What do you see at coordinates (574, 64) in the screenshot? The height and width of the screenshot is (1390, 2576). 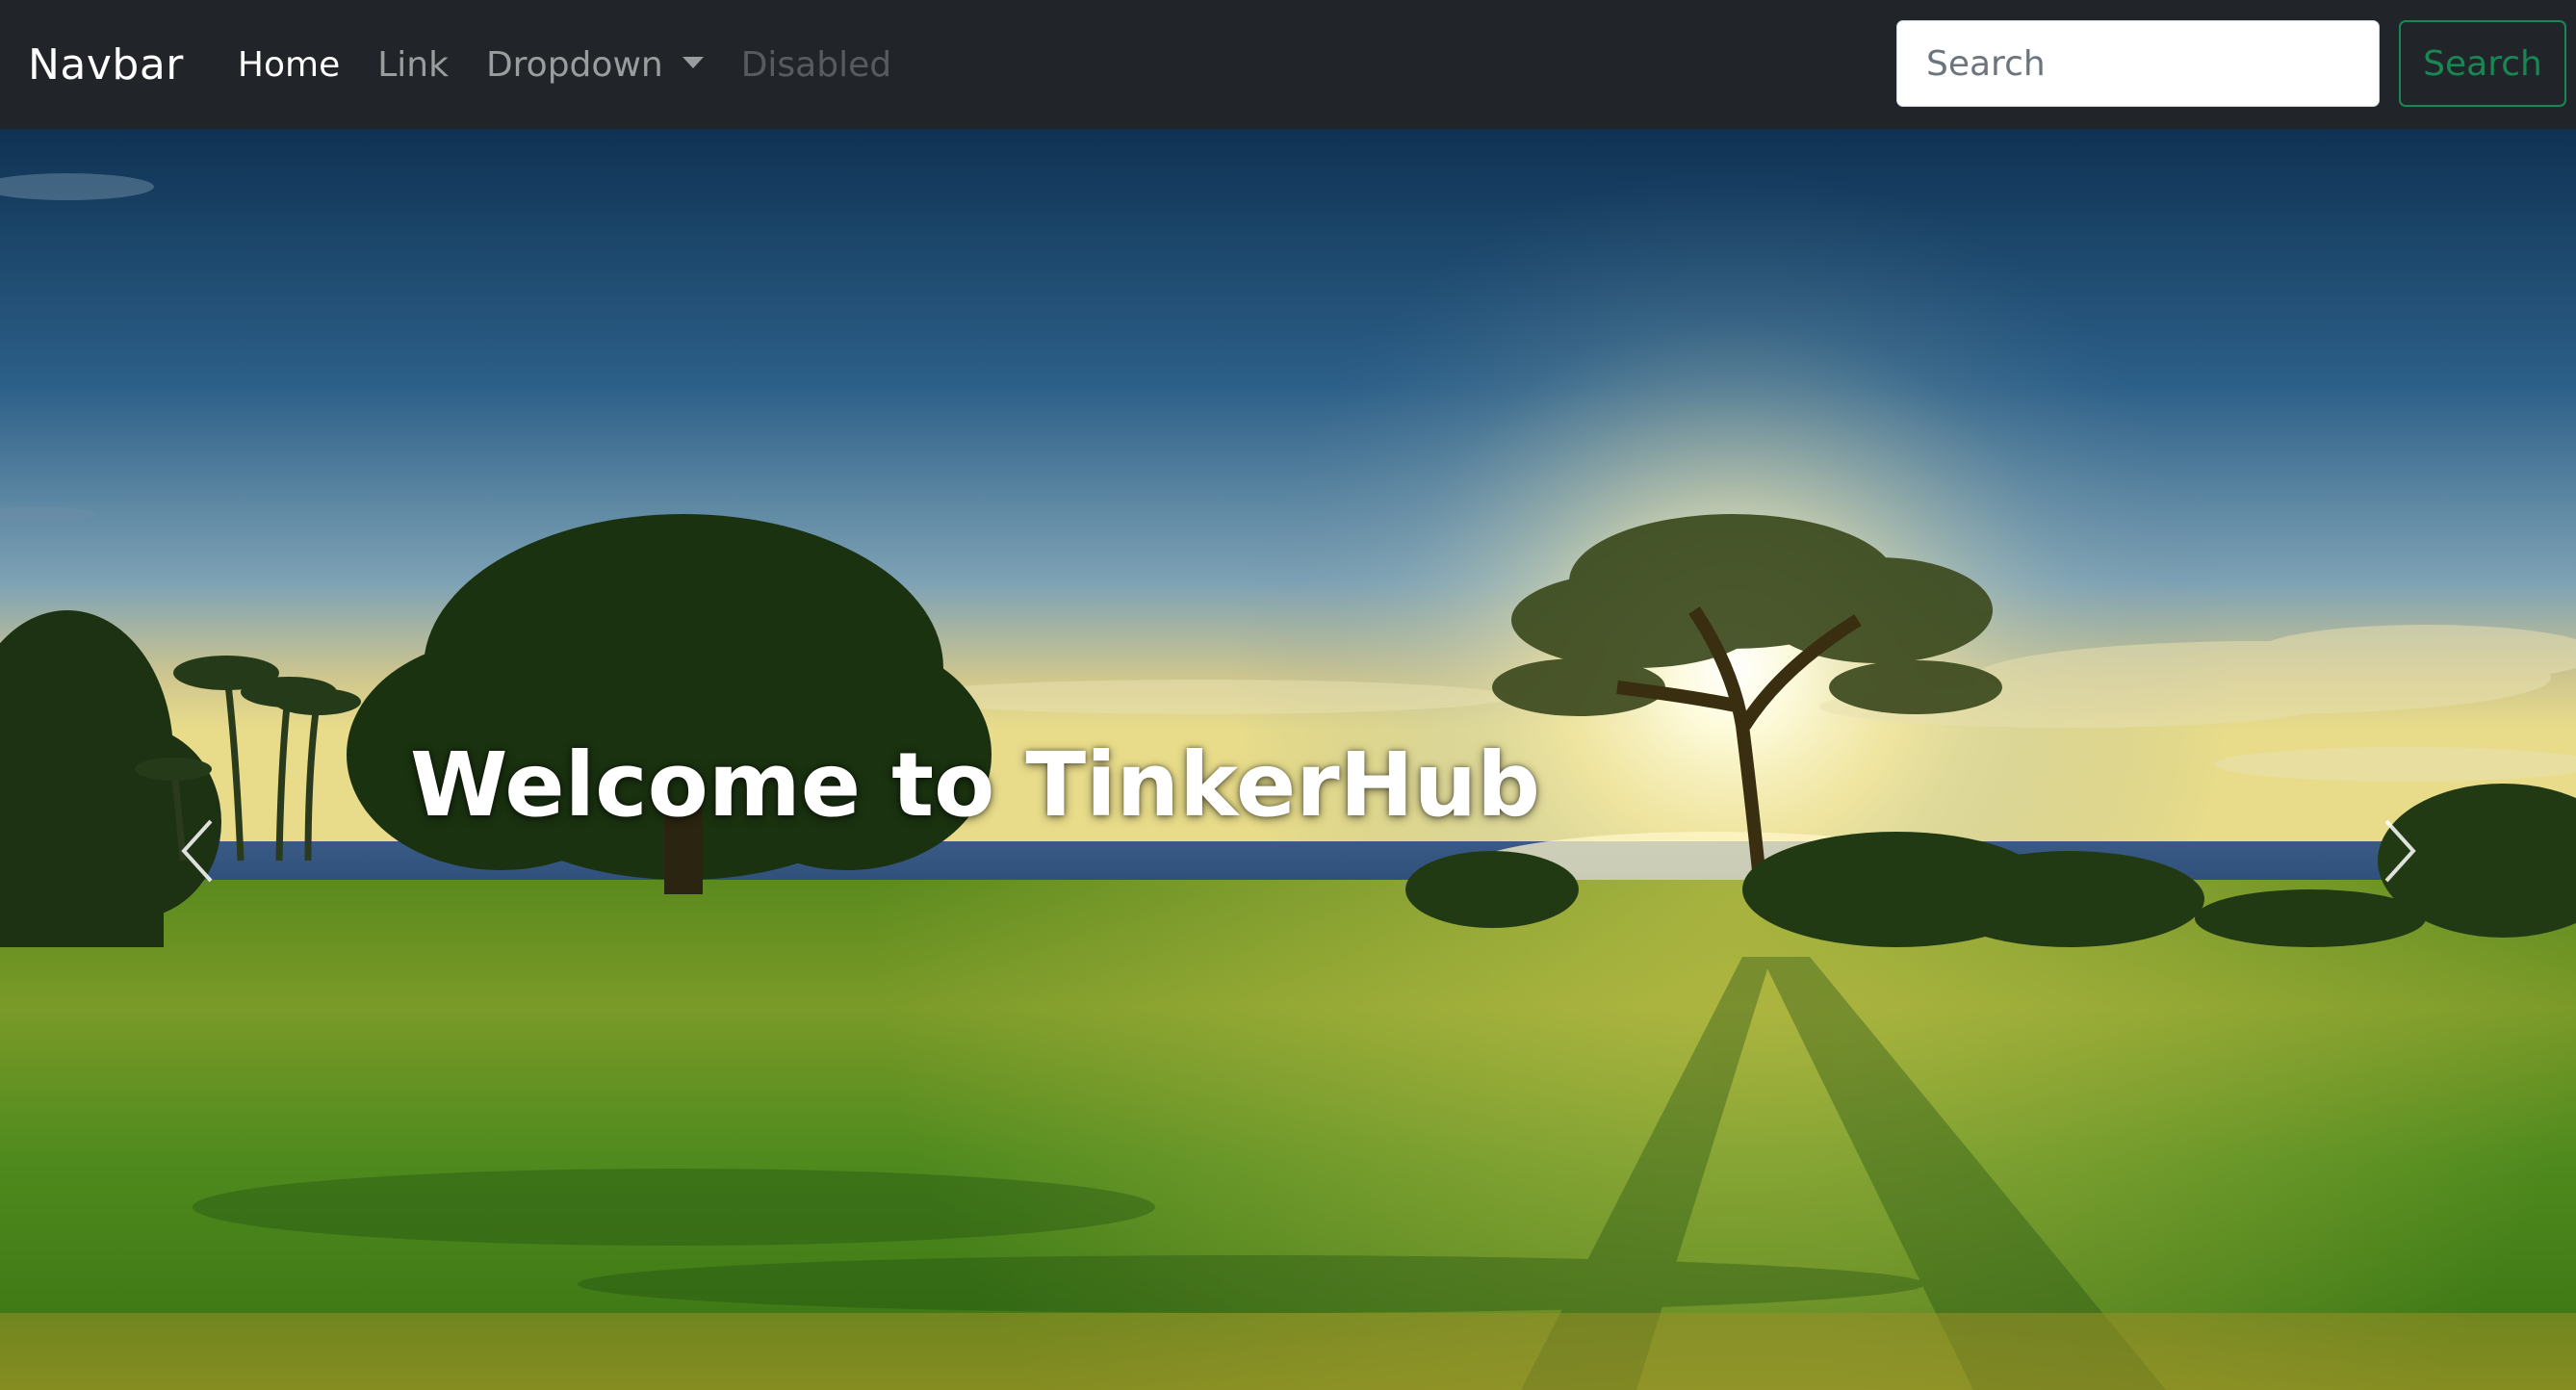 I see `nav-dropdown-label: Dropdown` at bounding box center [574, 64].